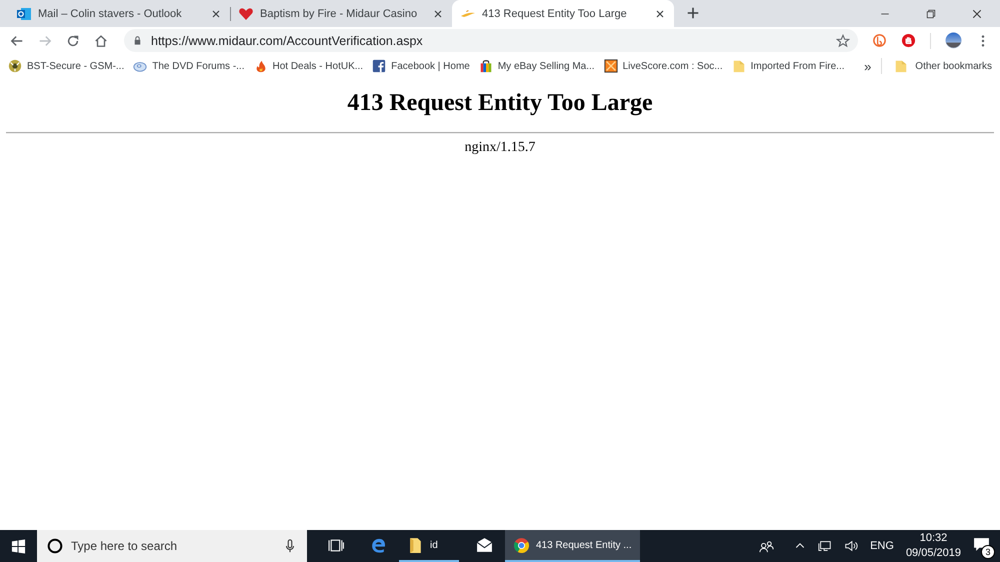 This screenshot has height=562, width=1000. I want to click on avatar-icon, so click(953, 40).